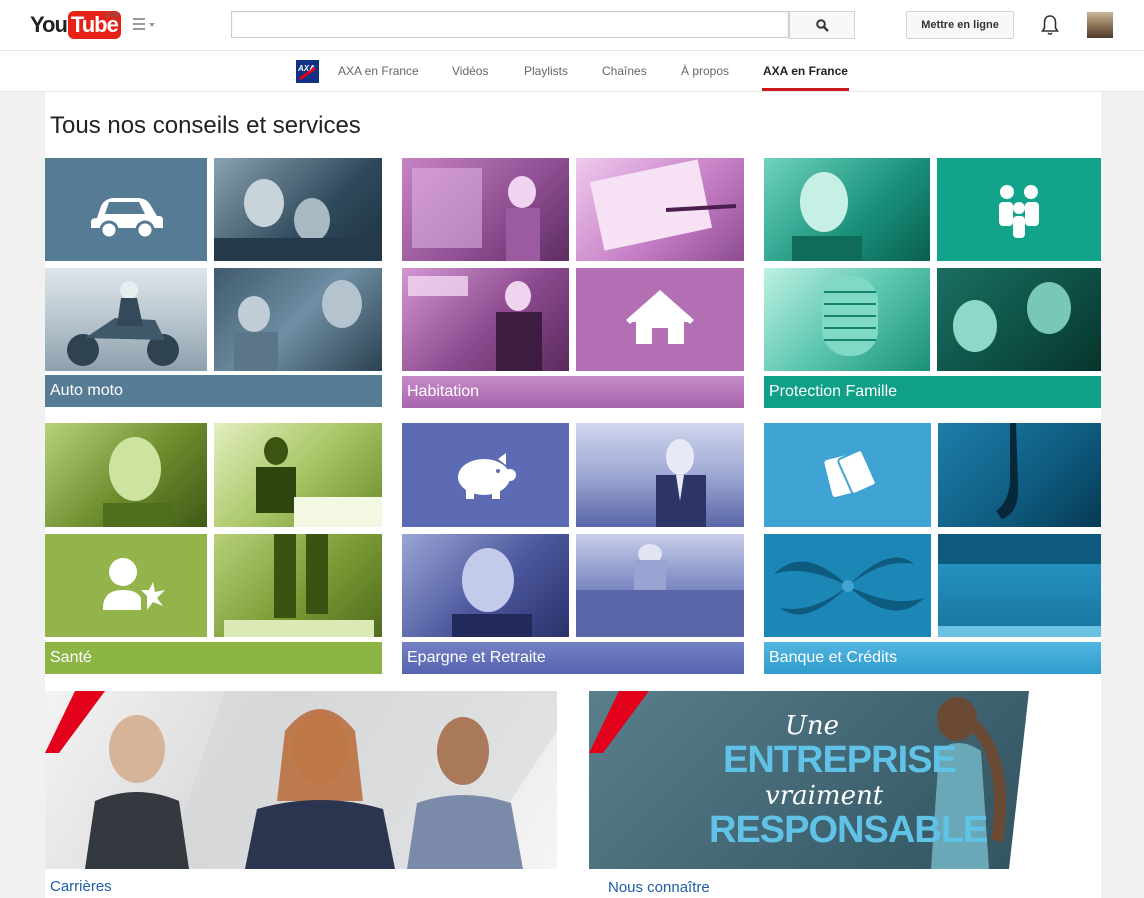 Image resolution: width=1144 pixels, height=898 pixels. Describe the element at coordinates (805, 71) in the screenshot. I see `tab-axa-en-france: AXA en France` at that location.